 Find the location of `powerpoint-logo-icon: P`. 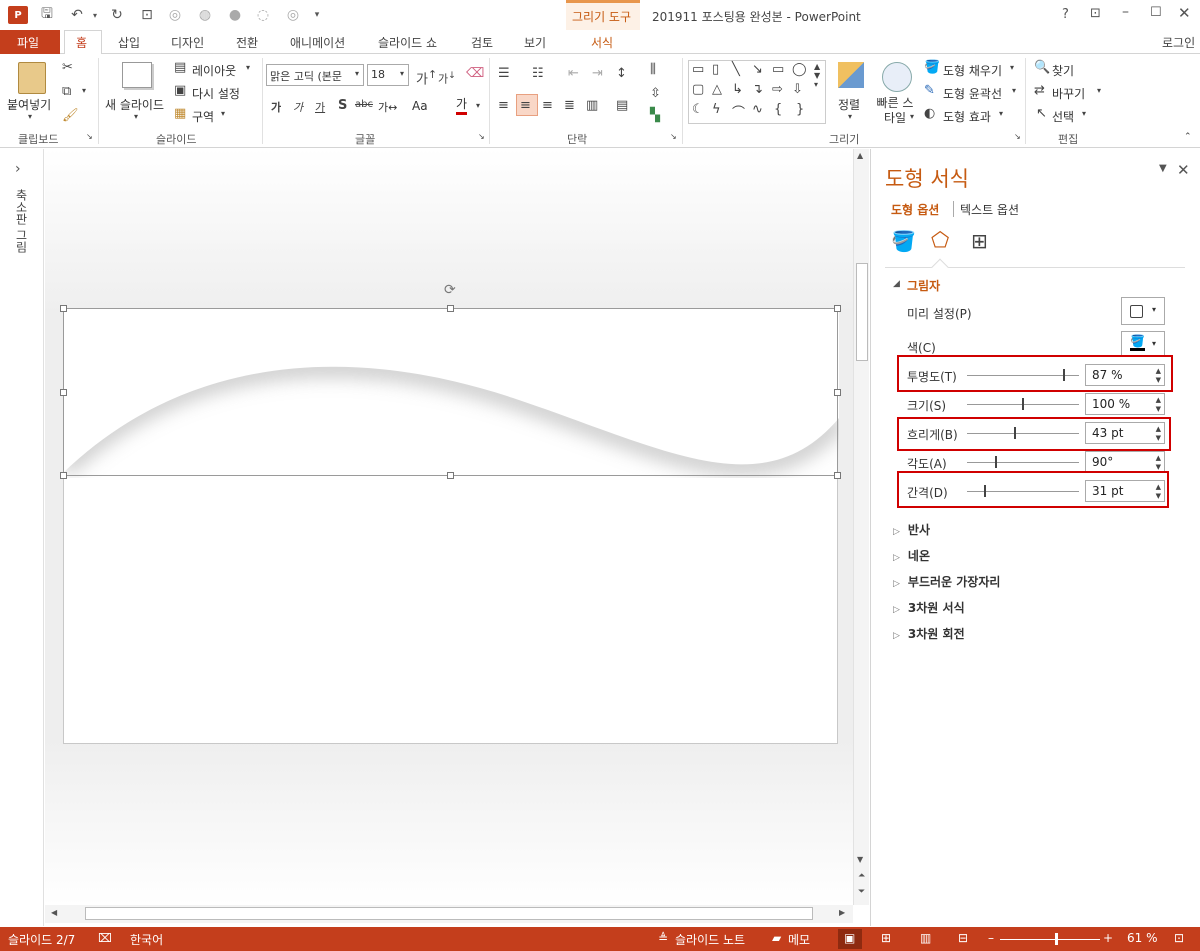

powerpoint-logo-icon: P is located at coordinates (18, 15).